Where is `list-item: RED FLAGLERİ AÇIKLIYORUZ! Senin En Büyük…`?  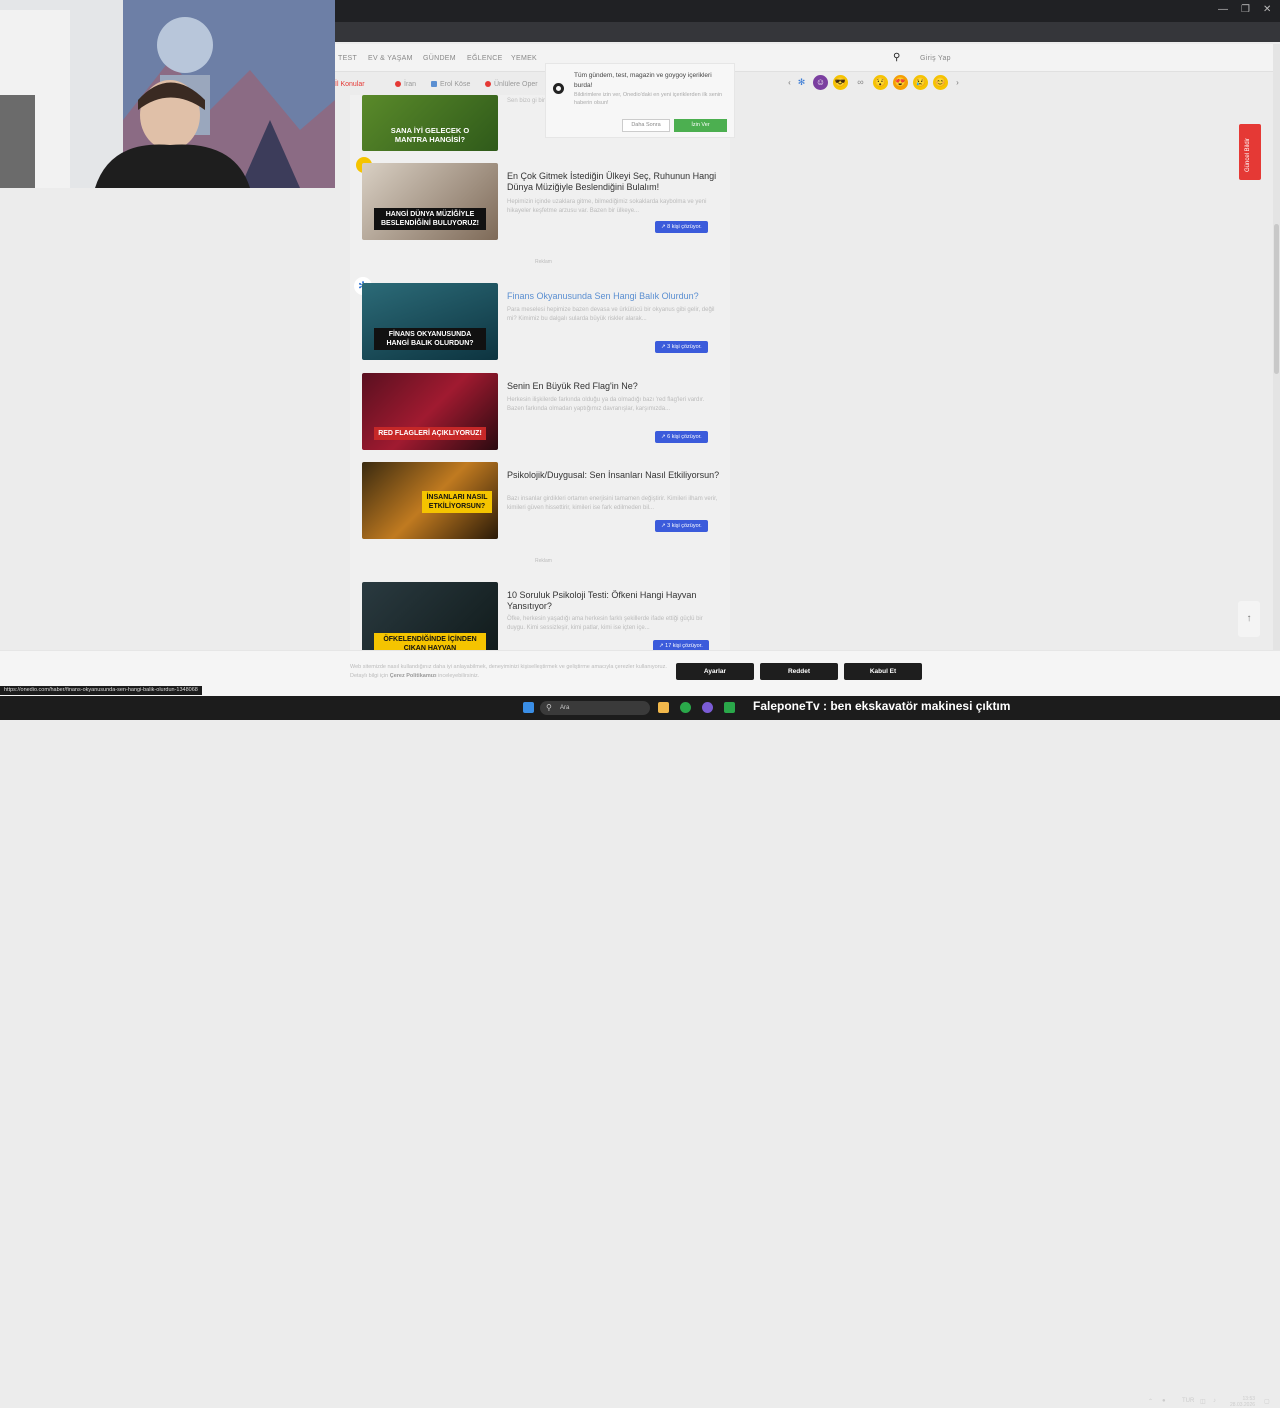
list-item: RED FLAGLERİ AÇIKLIYORUZ! Senin En Büyük… is located at coordinates (542, 413).